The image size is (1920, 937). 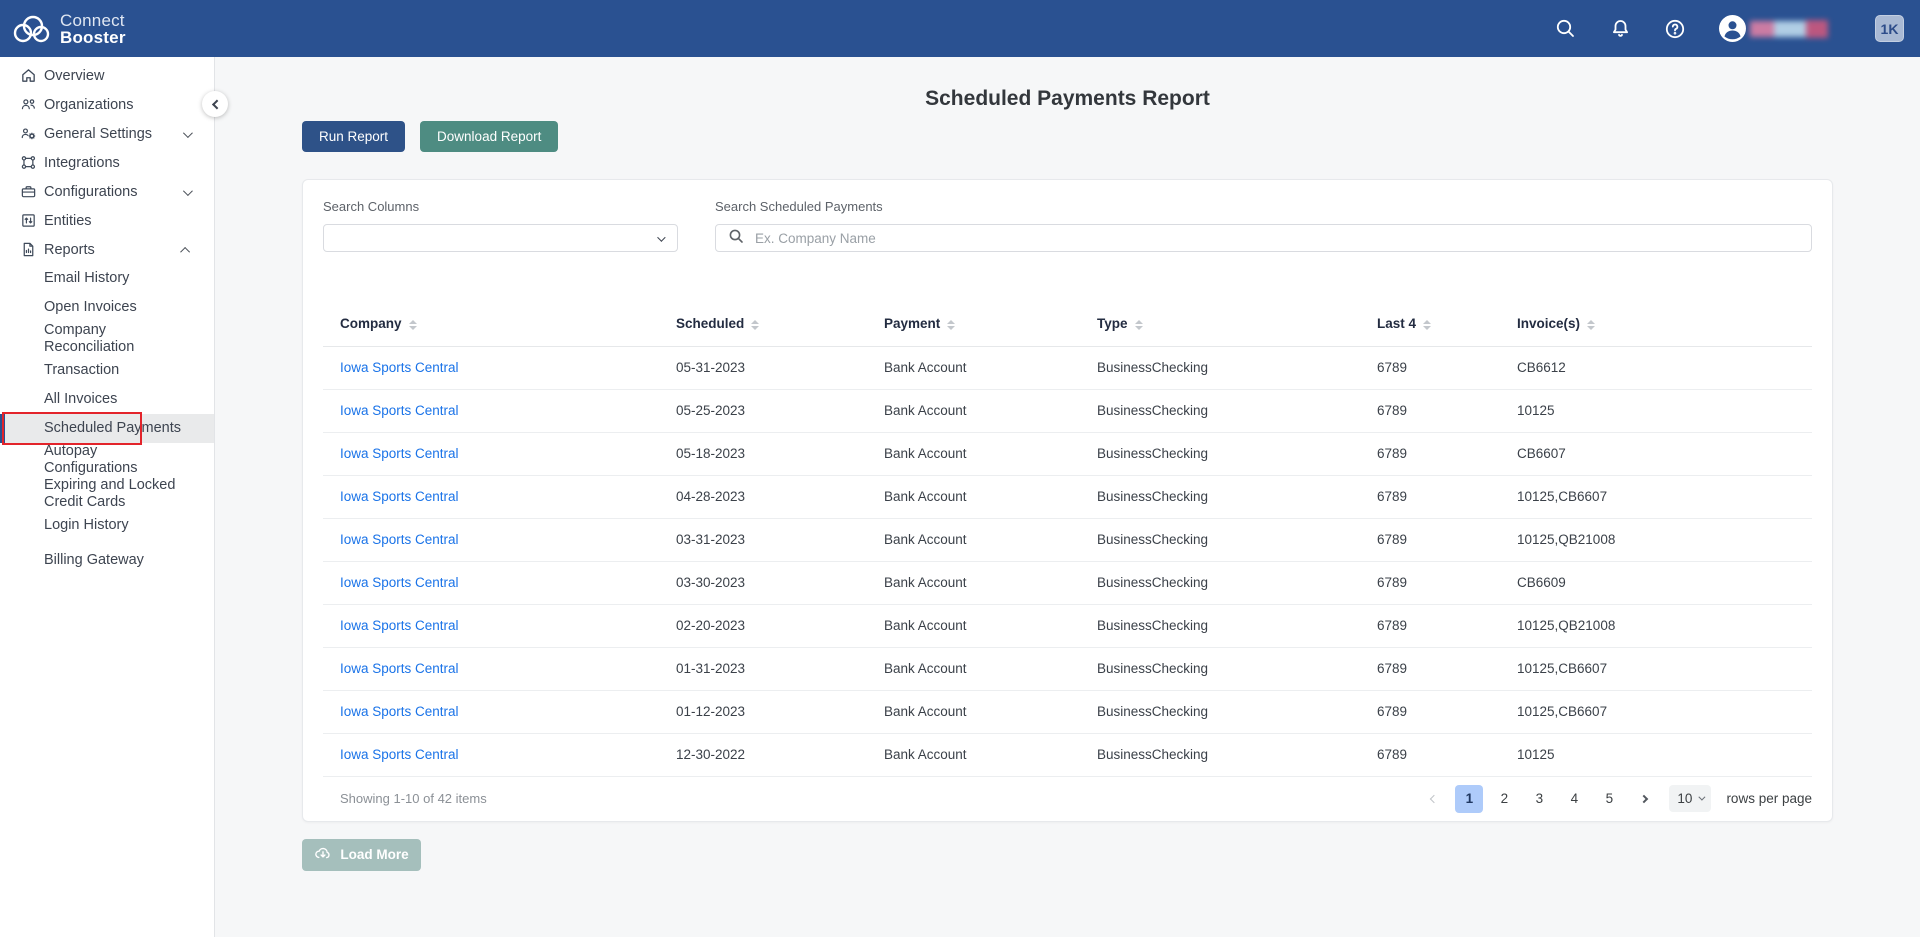 What do you see at coordinates (90, 307) in the screenshot?
I see `sidebar-item-label: Open Invoices` at bounding box center [90, 307].